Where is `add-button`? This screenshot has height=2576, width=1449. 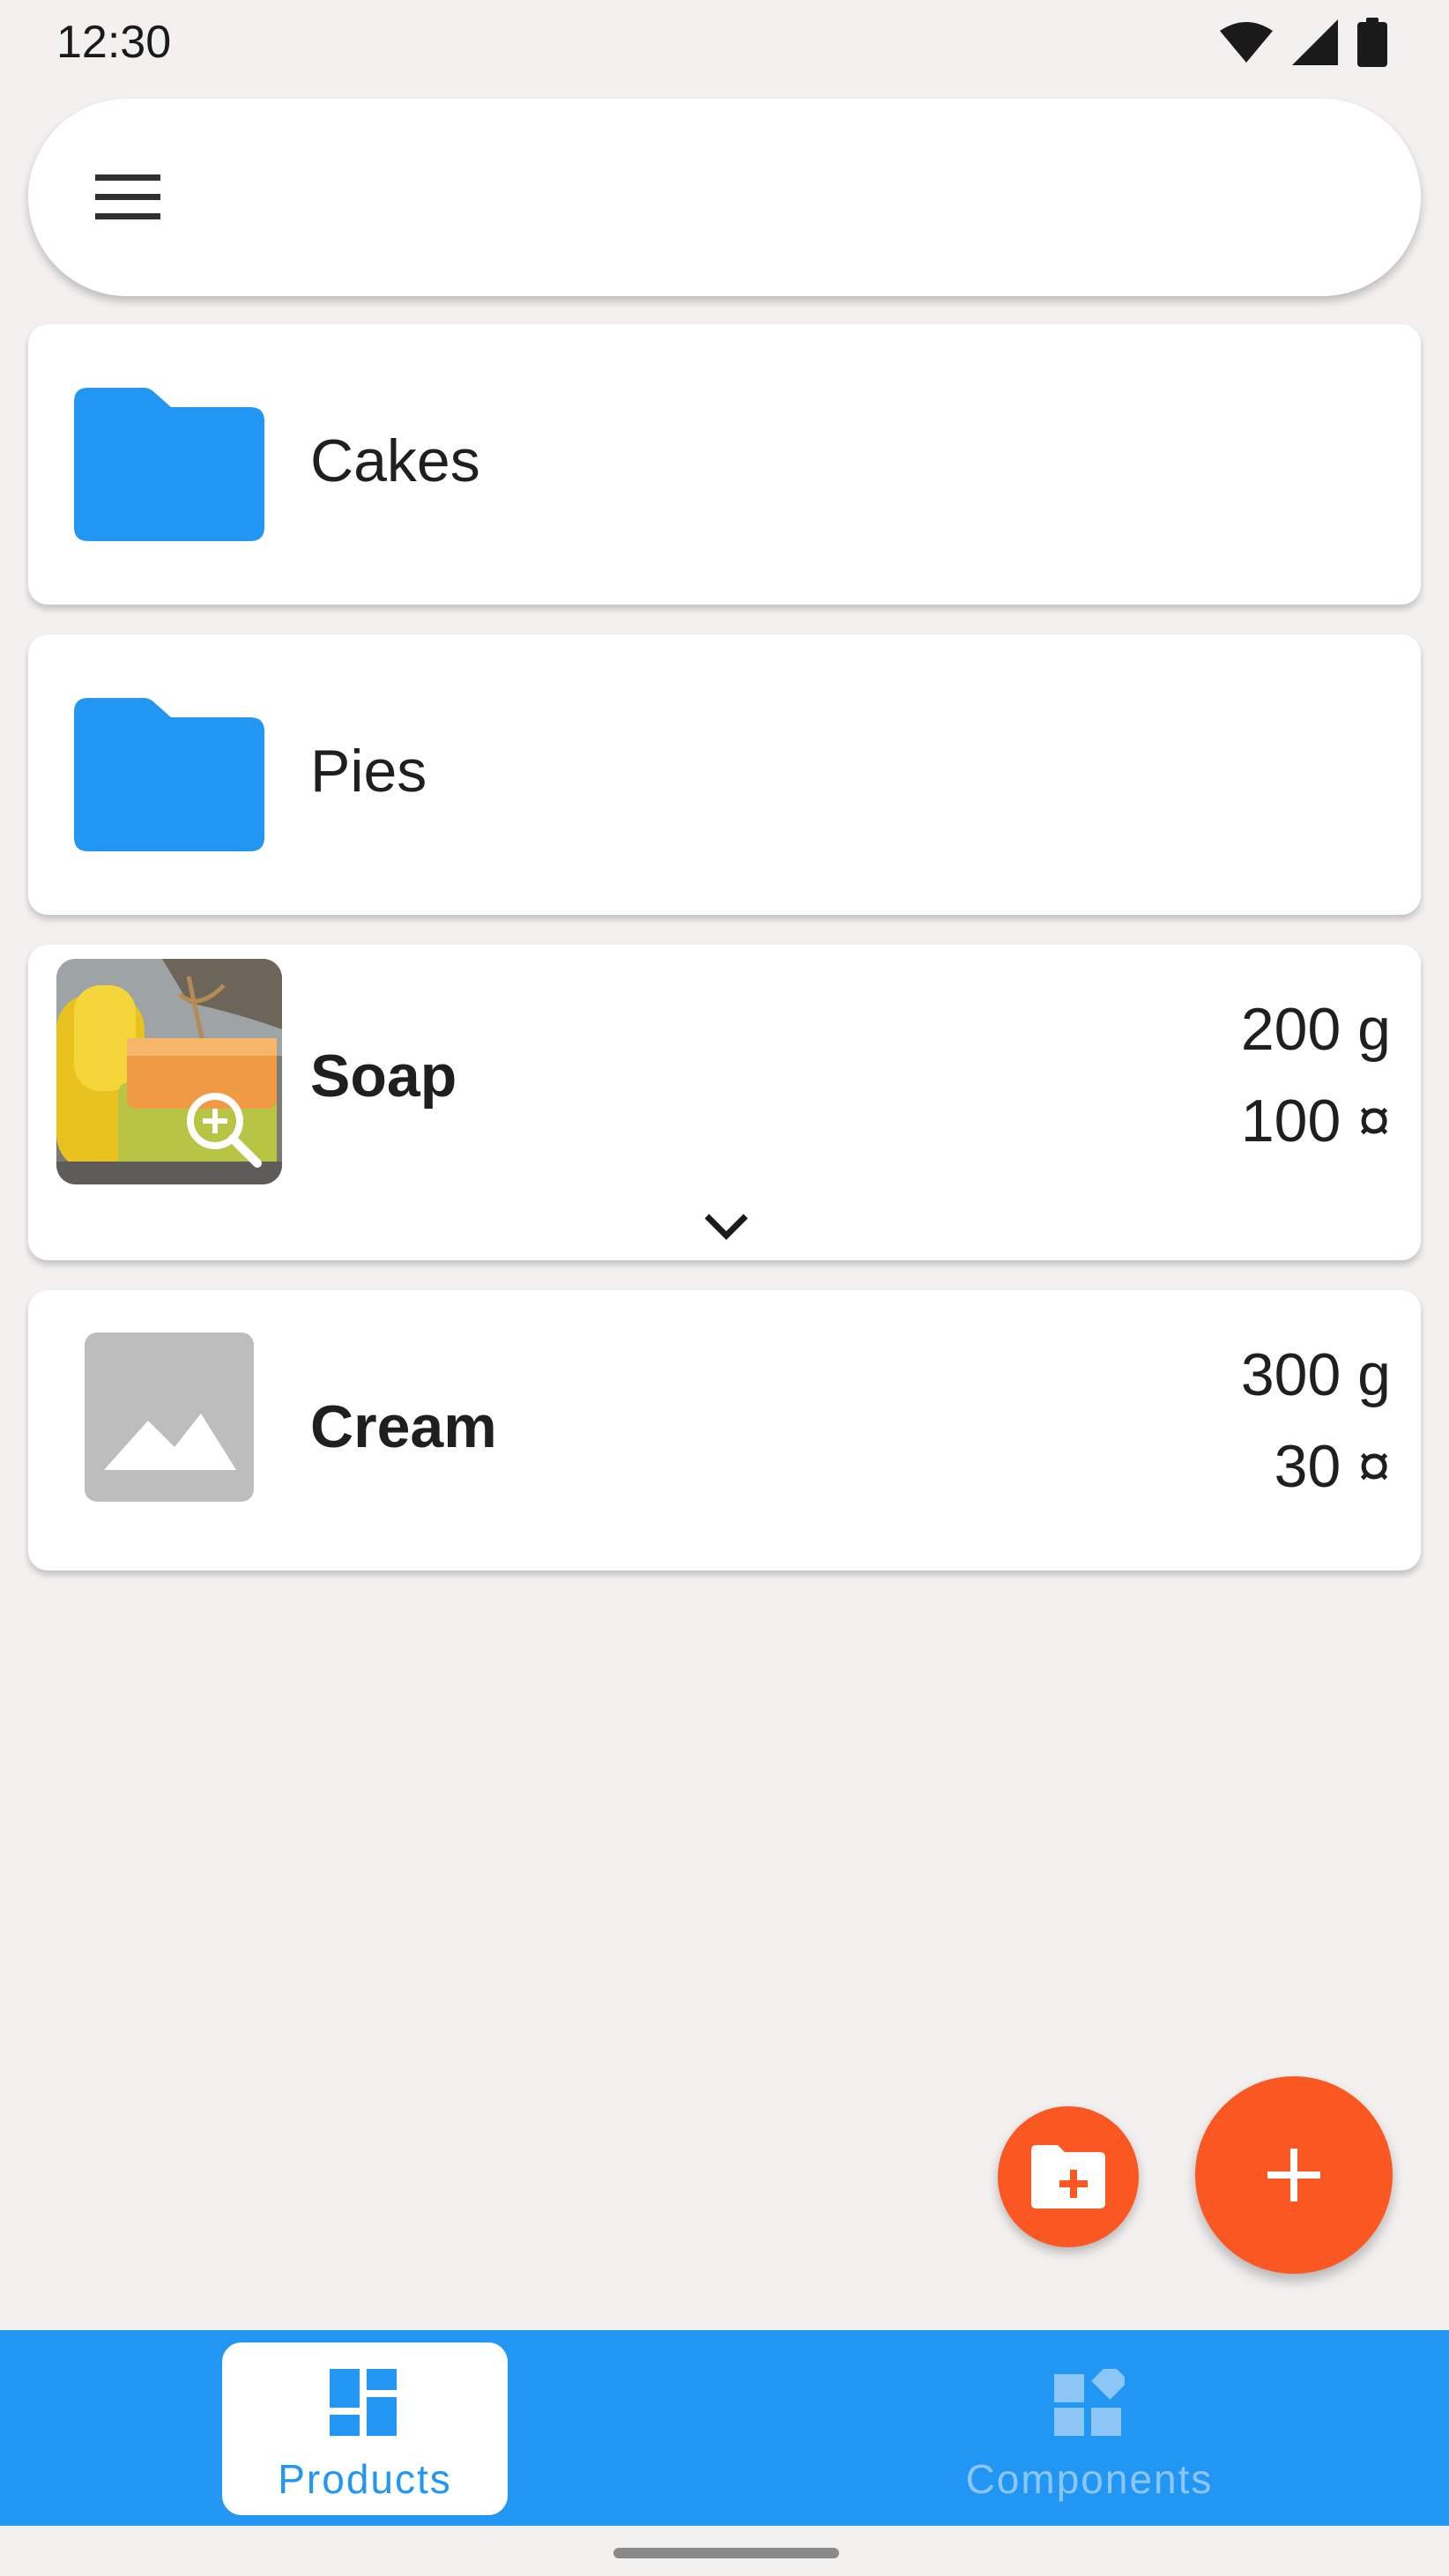
add-button is located at coordinates (1294, 2175).